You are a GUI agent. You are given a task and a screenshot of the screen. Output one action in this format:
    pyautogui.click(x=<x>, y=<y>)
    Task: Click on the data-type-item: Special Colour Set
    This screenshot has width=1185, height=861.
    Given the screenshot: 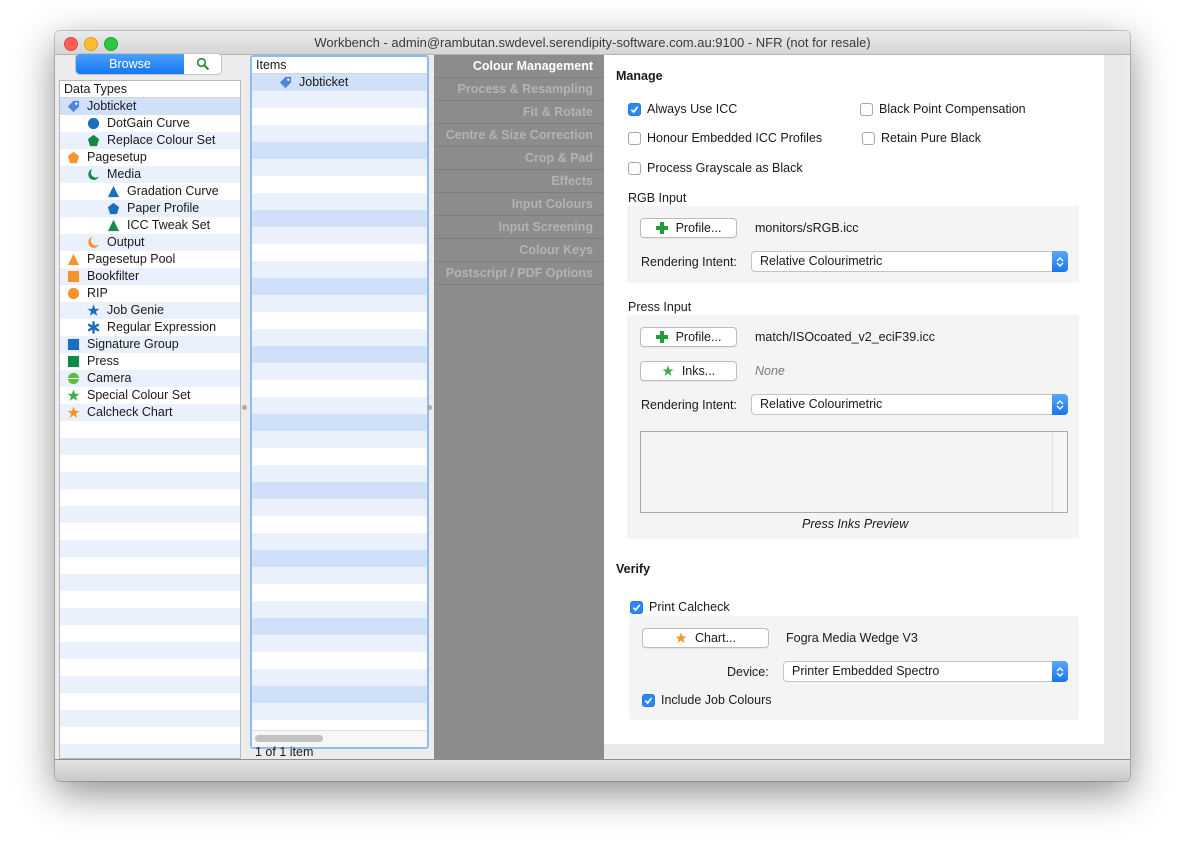 What is the action you would take?
    pyautogui.click(x=150, y=395)
    